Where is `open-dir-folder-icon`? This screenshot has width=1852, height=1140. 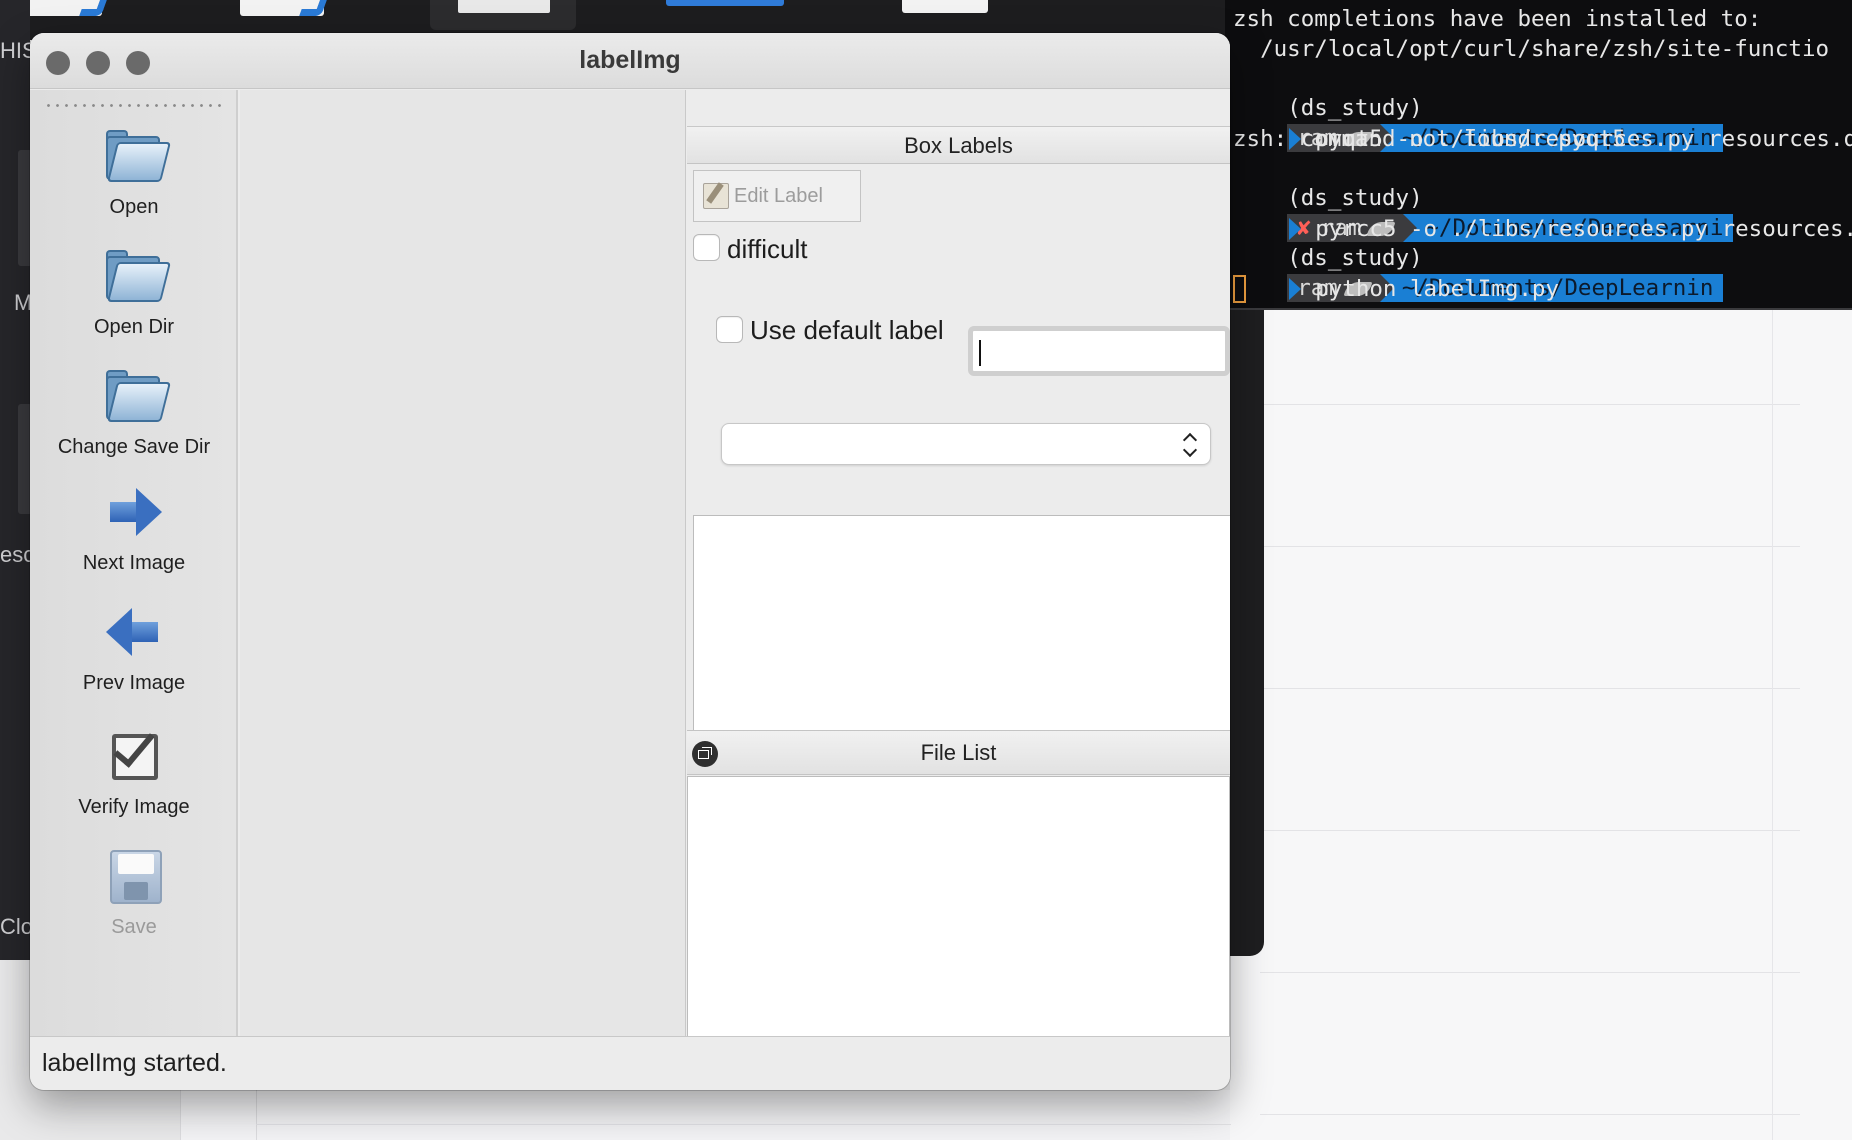 open-dir-folder-icon is located at coordinates (136, 276).